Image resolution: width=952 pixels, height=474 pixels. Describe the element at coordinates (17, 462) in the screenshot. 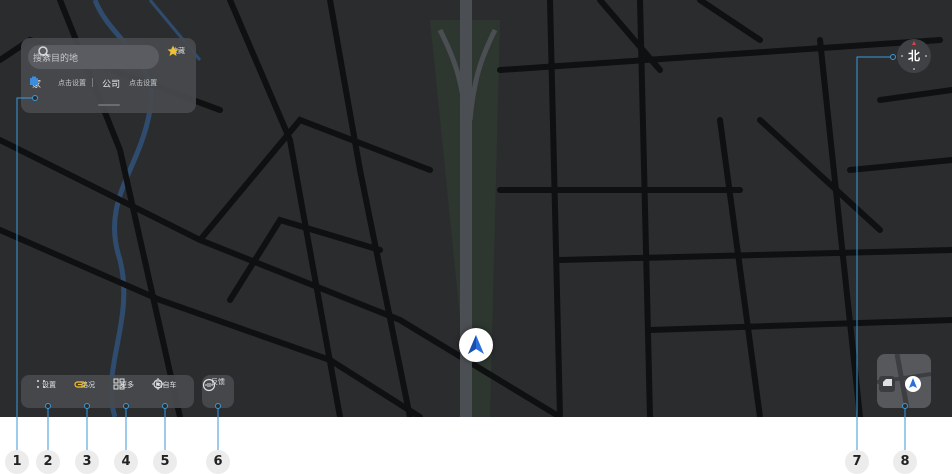

I see `callout-number: 1` at that location.